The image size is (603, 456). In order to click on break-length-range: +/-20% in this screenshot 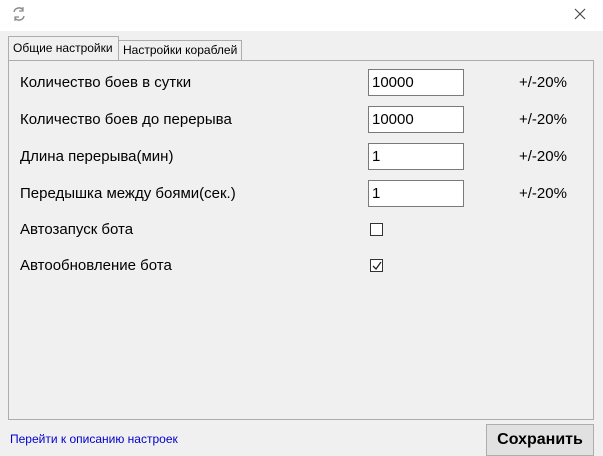, I will do `click(543, 156)`.